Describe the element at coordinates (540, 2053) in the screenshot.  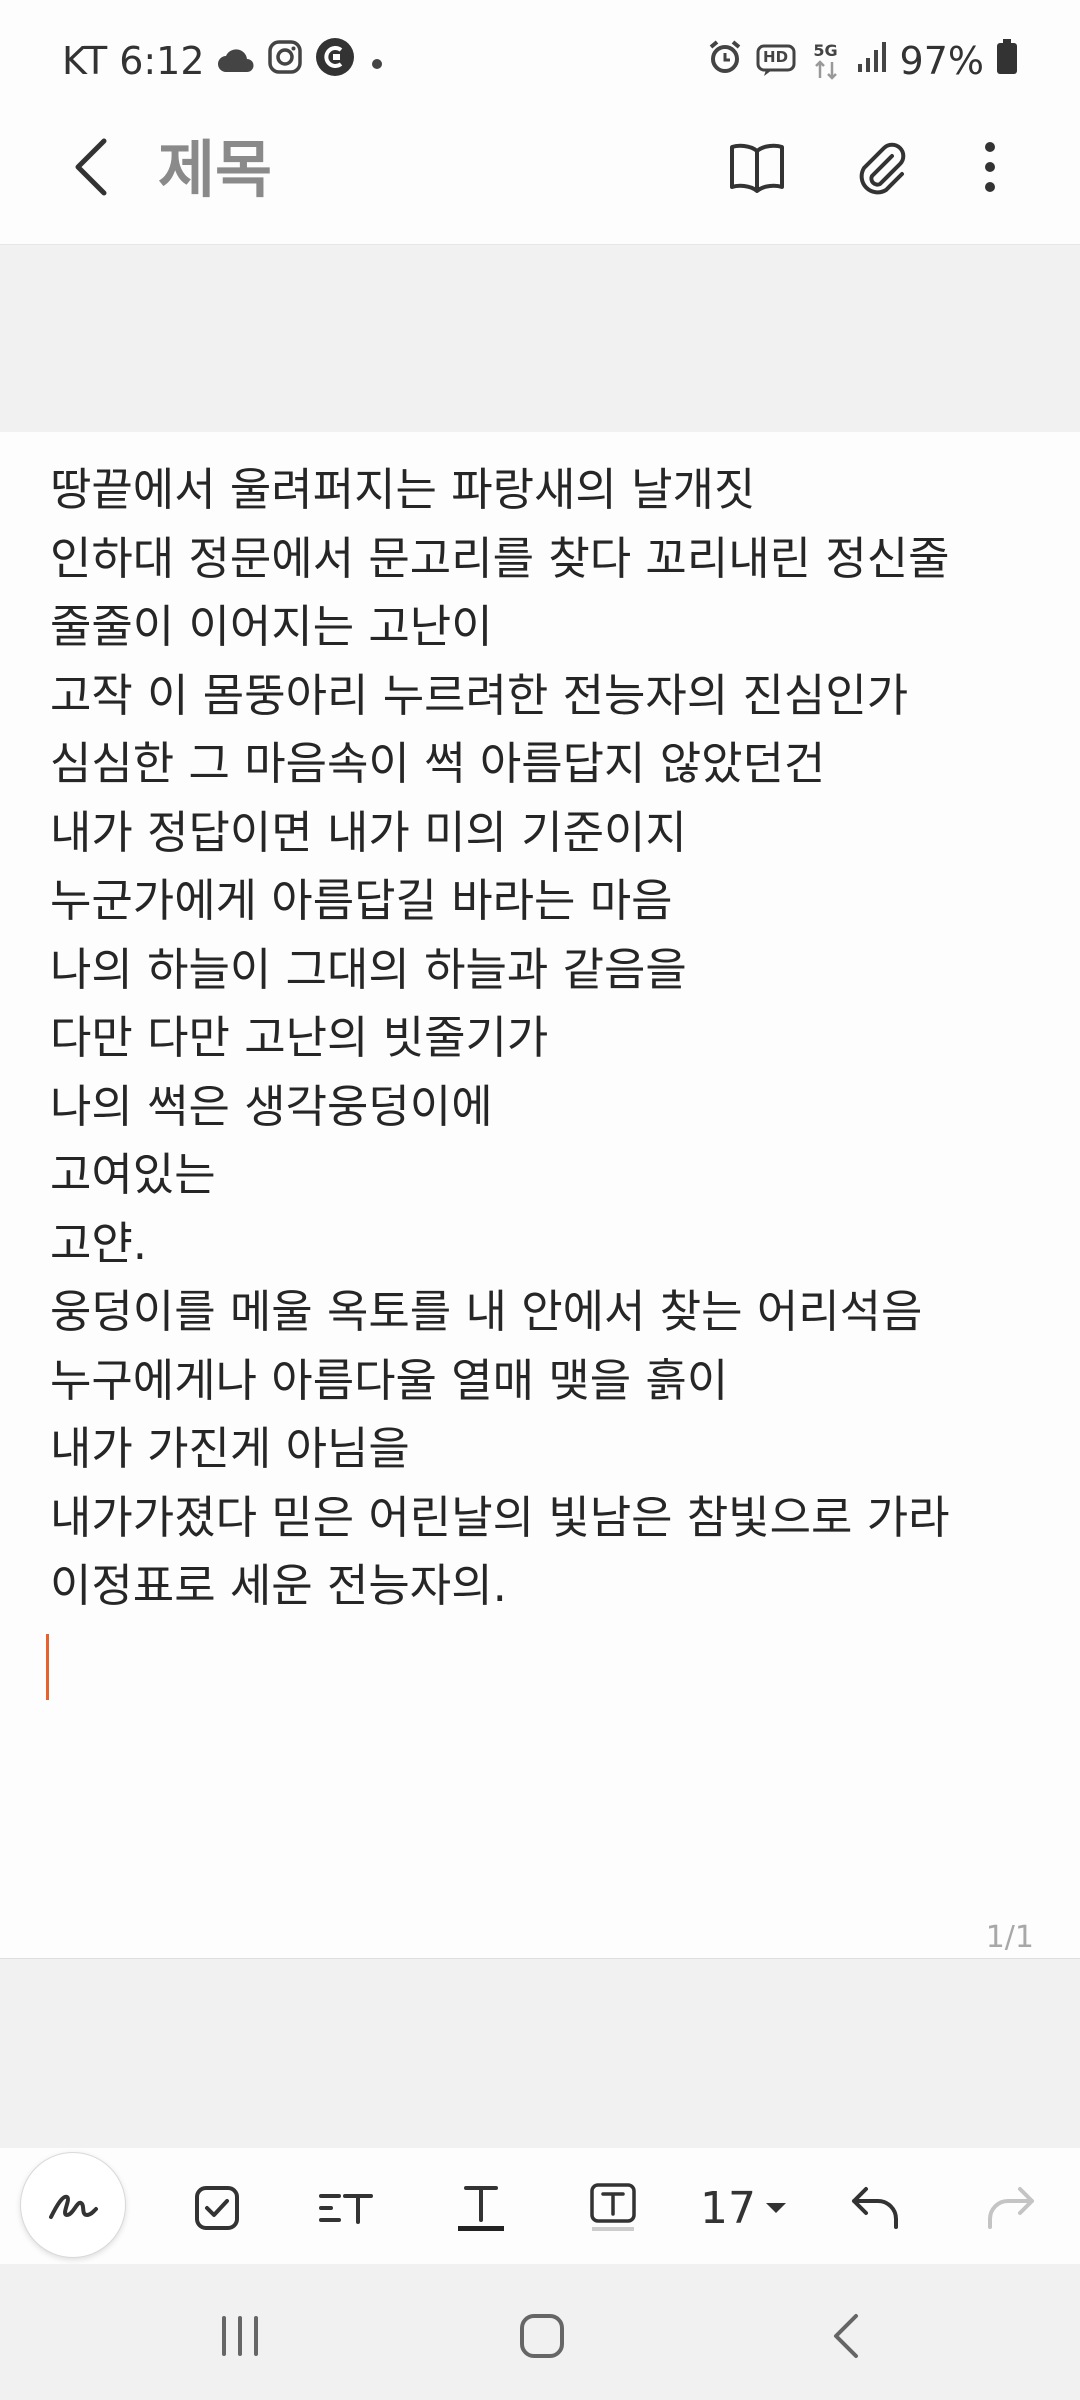
I see `bottom-band` at that location.